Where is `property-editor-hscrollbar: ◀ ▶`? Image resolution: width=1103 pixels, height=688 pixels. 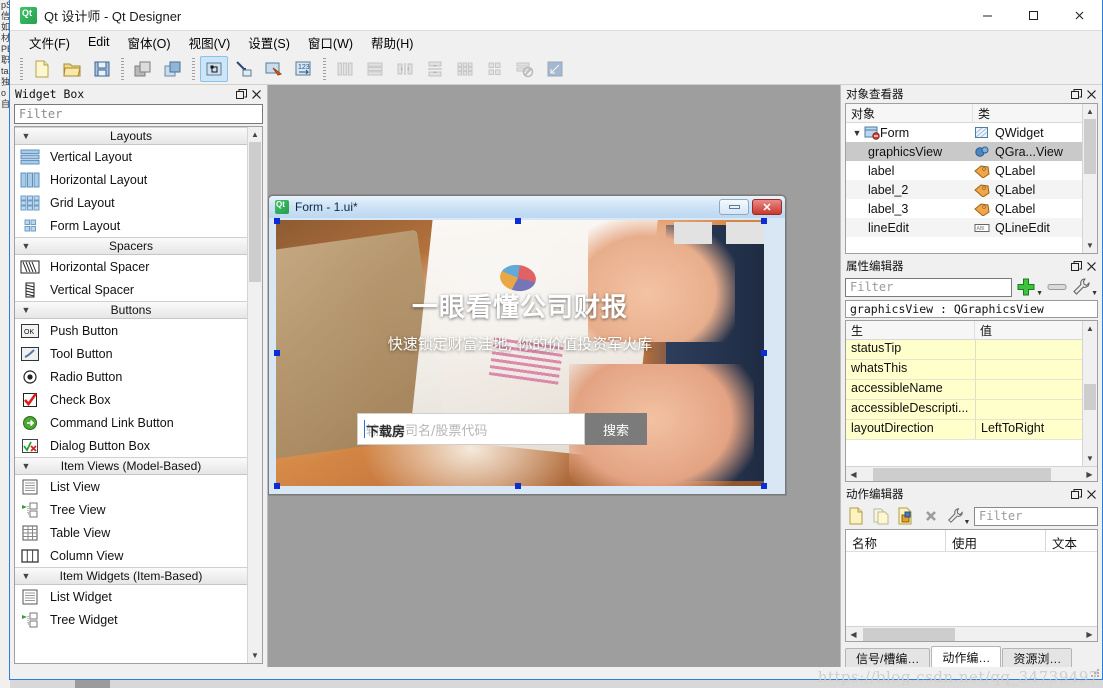 property-editor-hscrollbar: ◀ ▶ is located at coordinates (971, 473).